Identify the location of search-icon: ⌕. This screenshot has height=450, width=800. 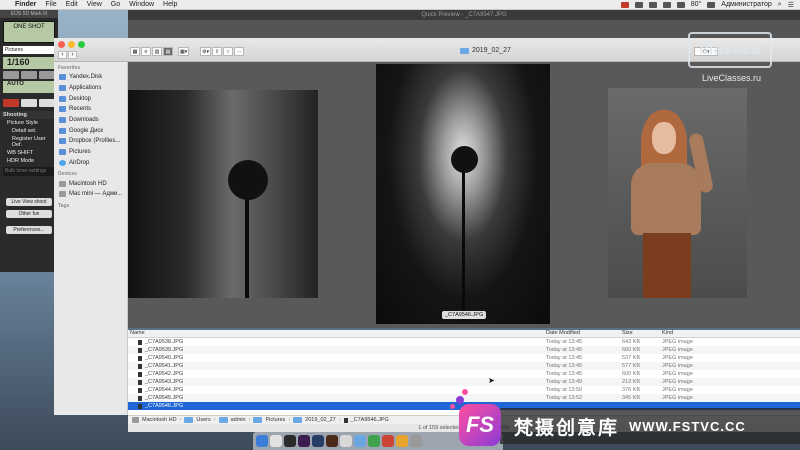
(780, 5).